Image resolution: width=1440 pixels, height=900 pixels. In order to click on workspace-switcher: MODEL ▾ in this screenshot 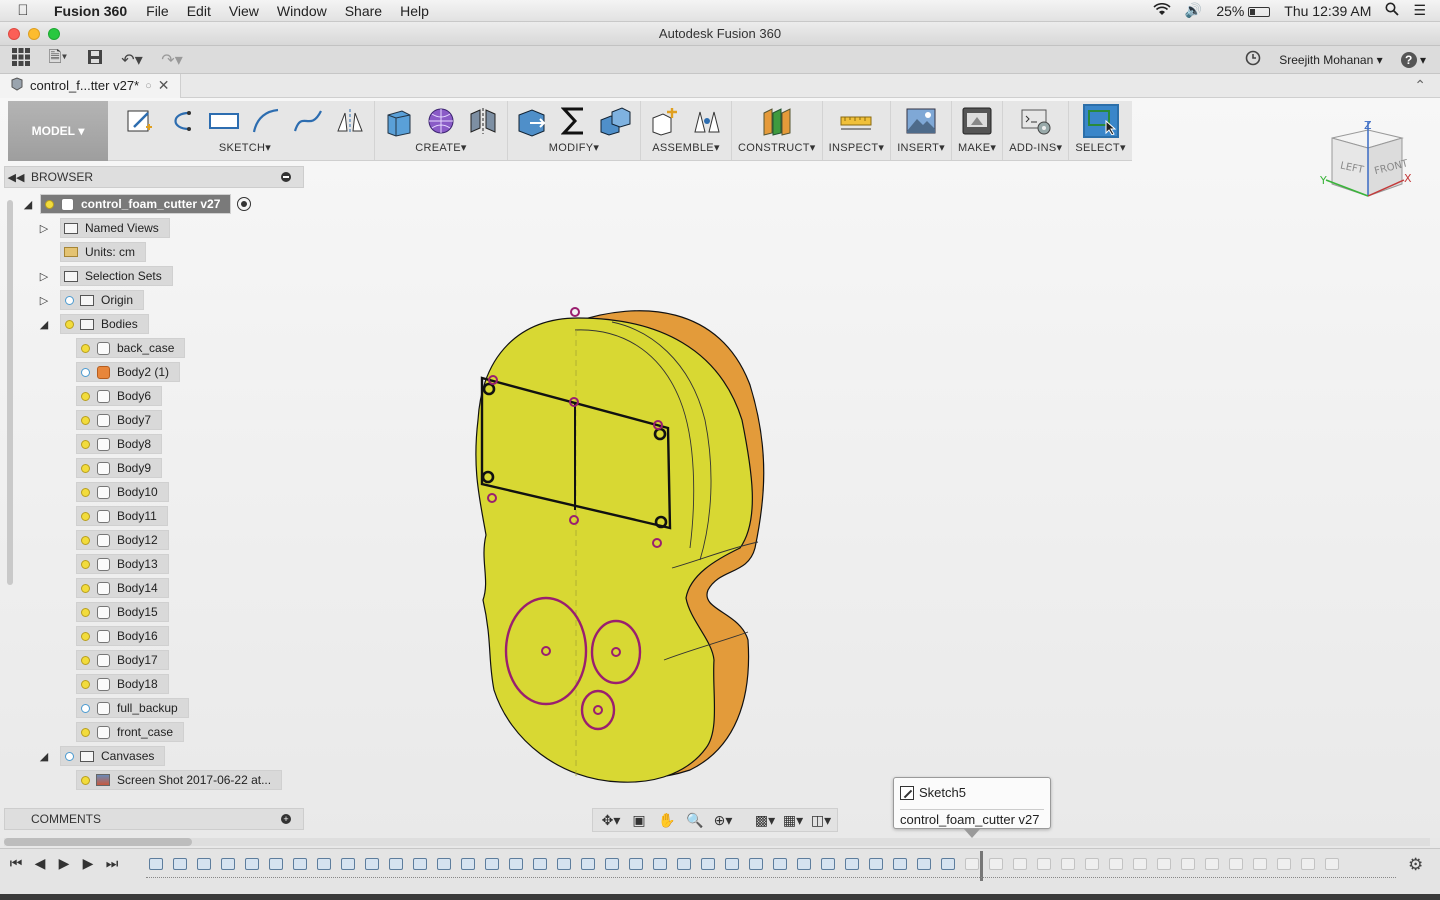, I will do `click(58, 131)`.